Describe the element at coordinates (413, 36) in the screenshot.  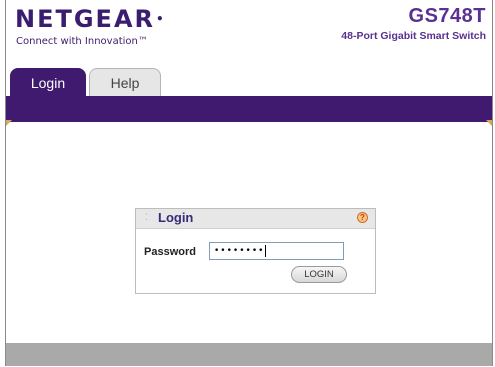
I see `model-description: 48-Port Gigabit Smart Switch` at that location.